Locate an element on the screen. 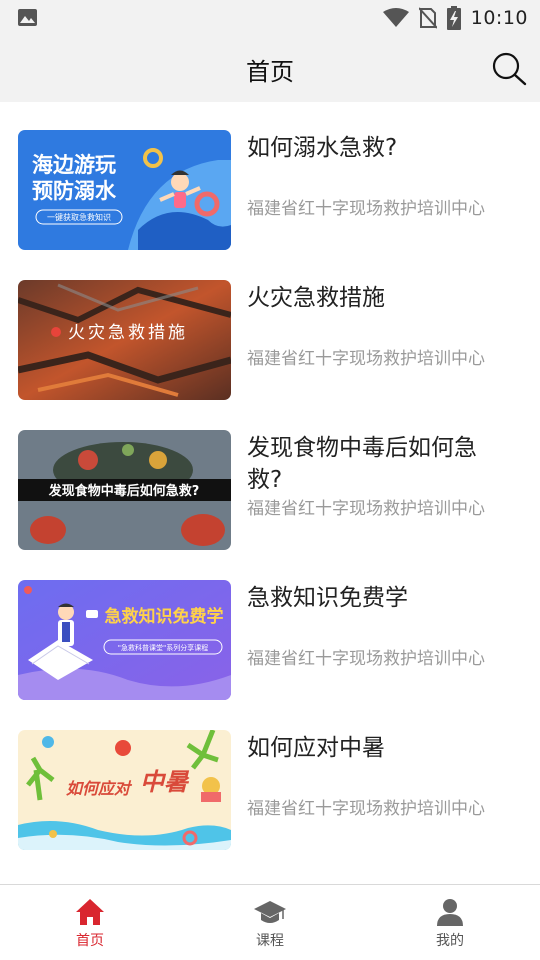  drowning-thumbnail-image: 海边游玩 预防溺水 一键获取急救知识 is located at coordinates (124, 190).